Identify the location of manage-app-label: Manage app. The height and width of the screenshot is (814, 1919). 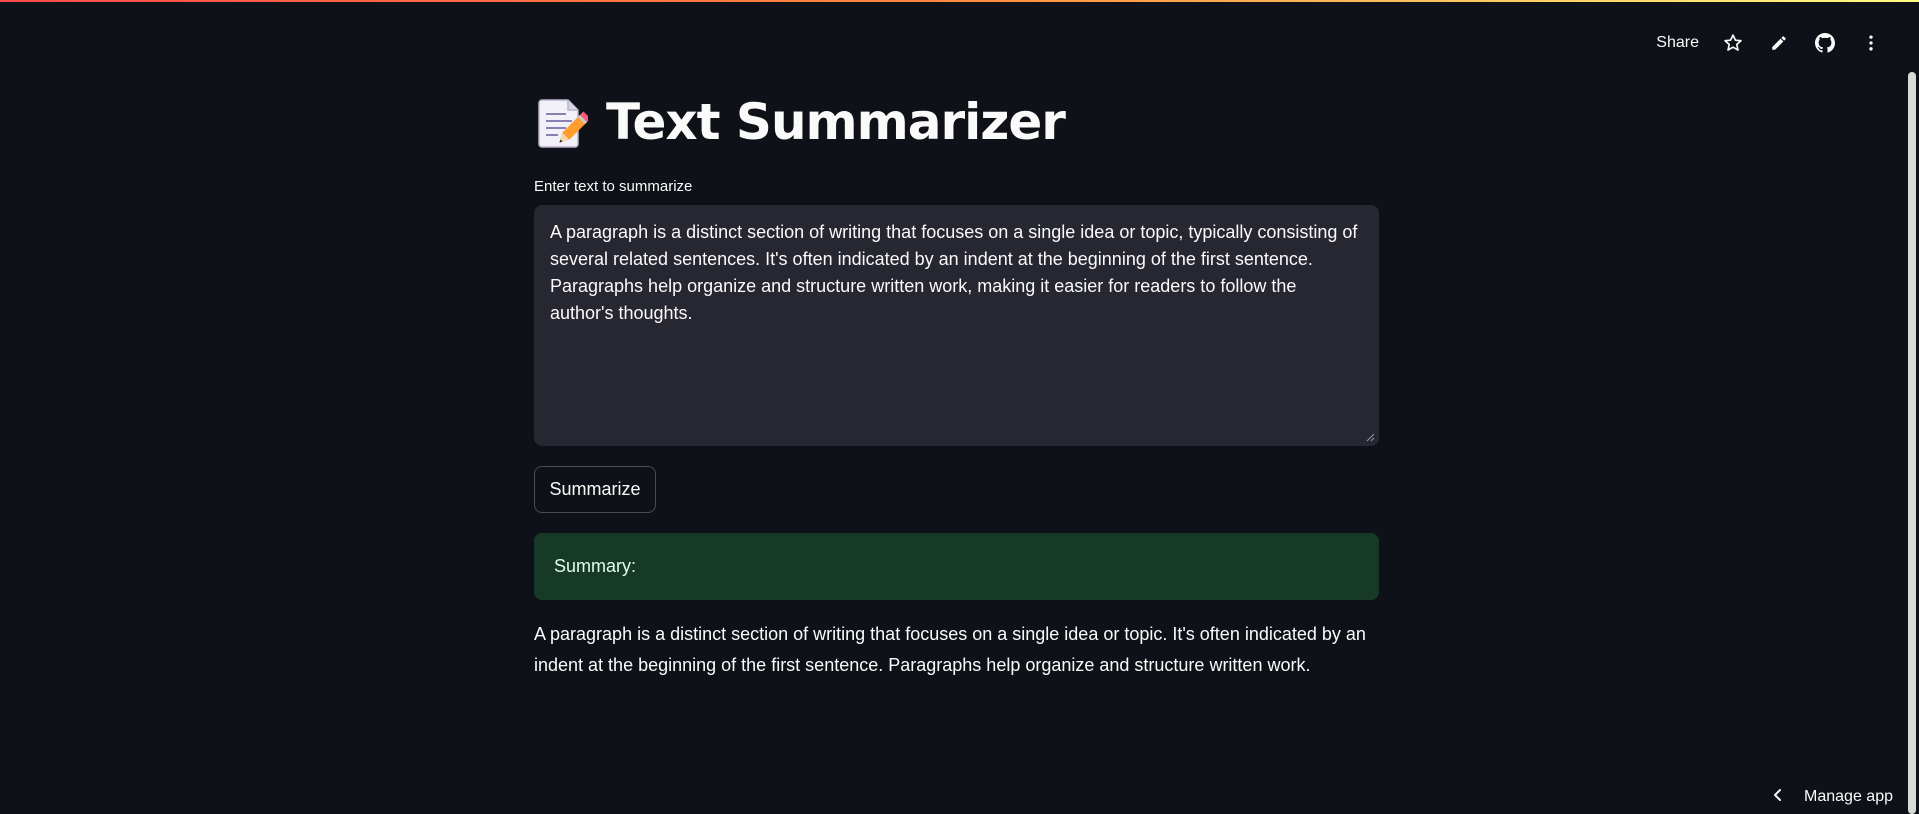
(1848, 796).